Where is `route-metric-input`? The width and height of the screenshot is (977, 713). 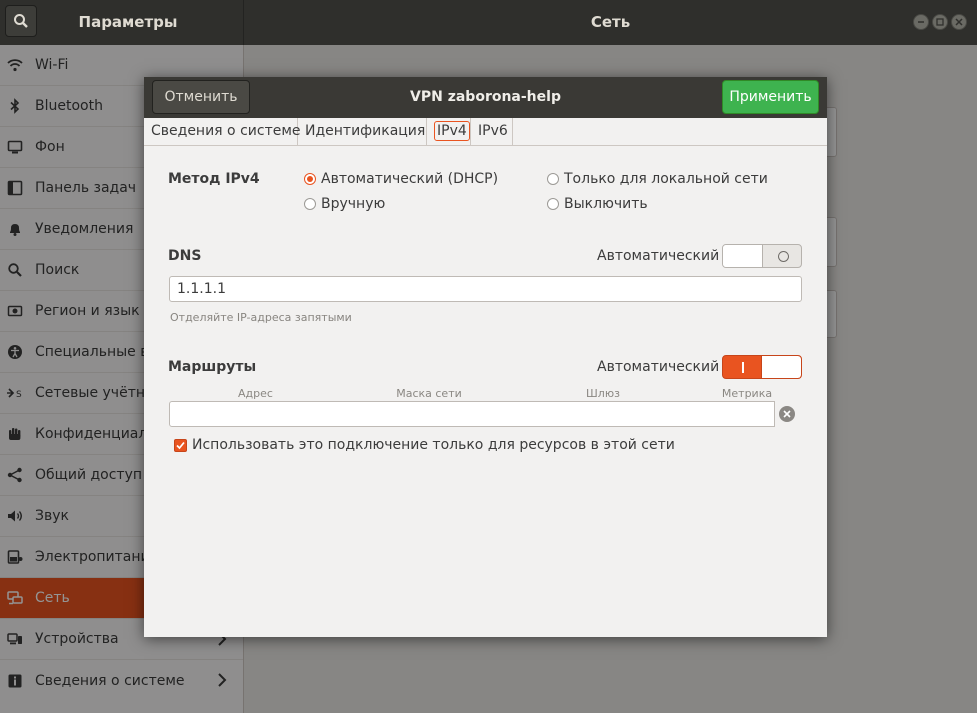
route-metric-input is located at coordinates (732, 414).